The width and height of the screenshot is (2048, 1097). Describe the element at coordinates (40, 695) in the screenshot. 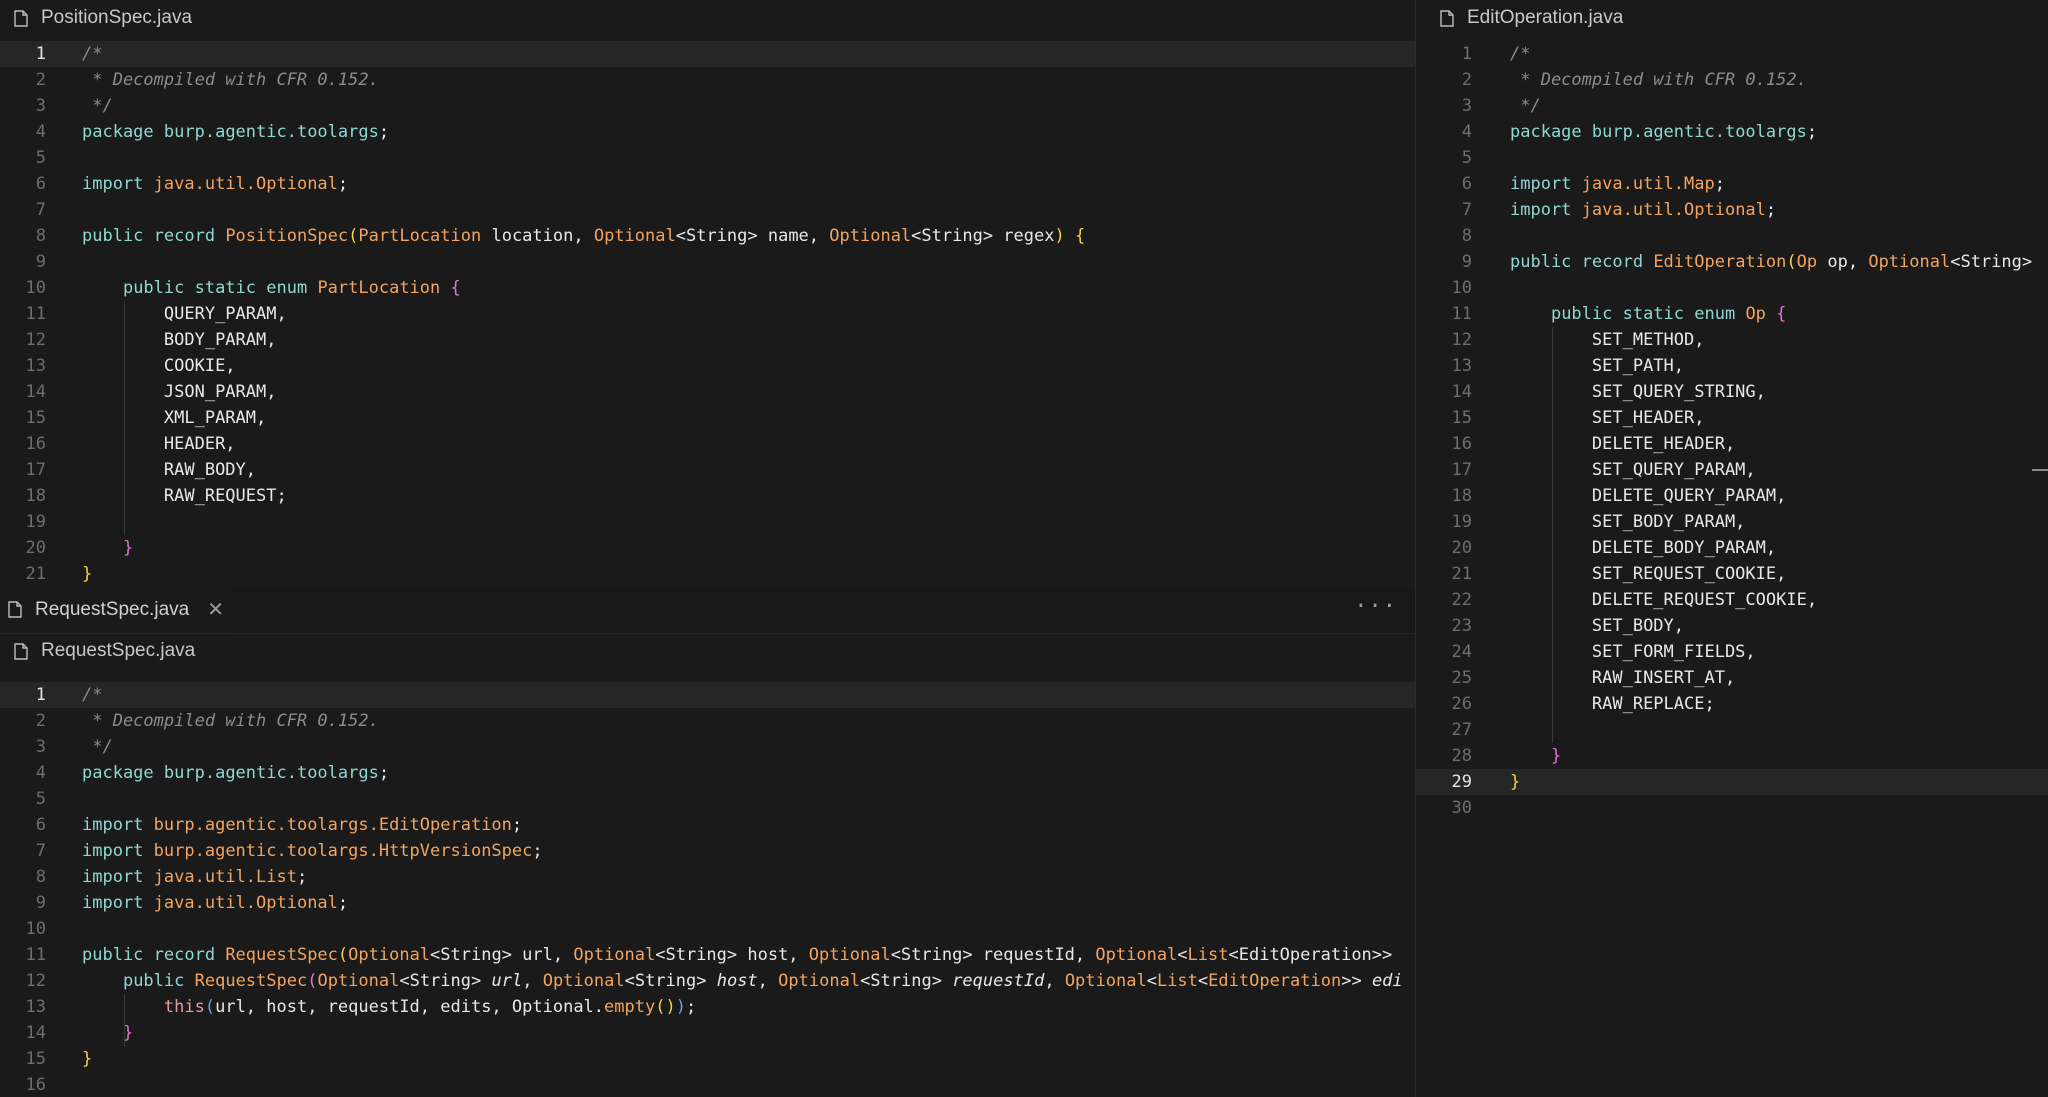

I see `line-number: 1` at that location.